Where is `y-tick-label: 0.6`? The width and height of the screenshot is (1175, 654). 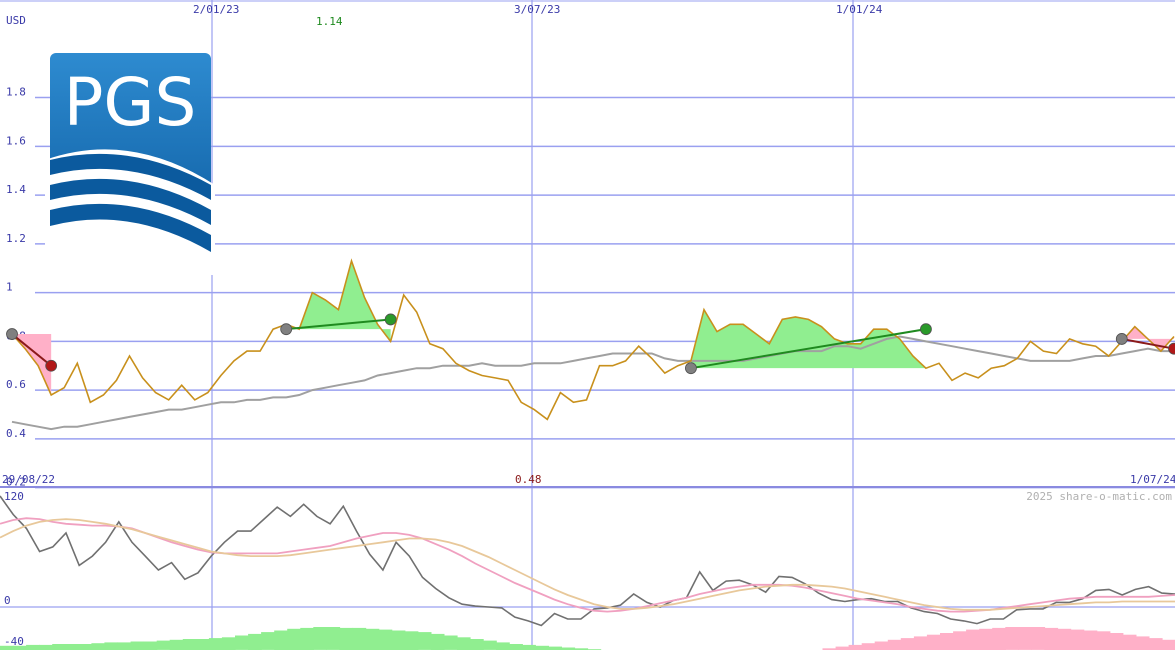 y-tick-label: 0.6 is located at coordinates (16, 384).